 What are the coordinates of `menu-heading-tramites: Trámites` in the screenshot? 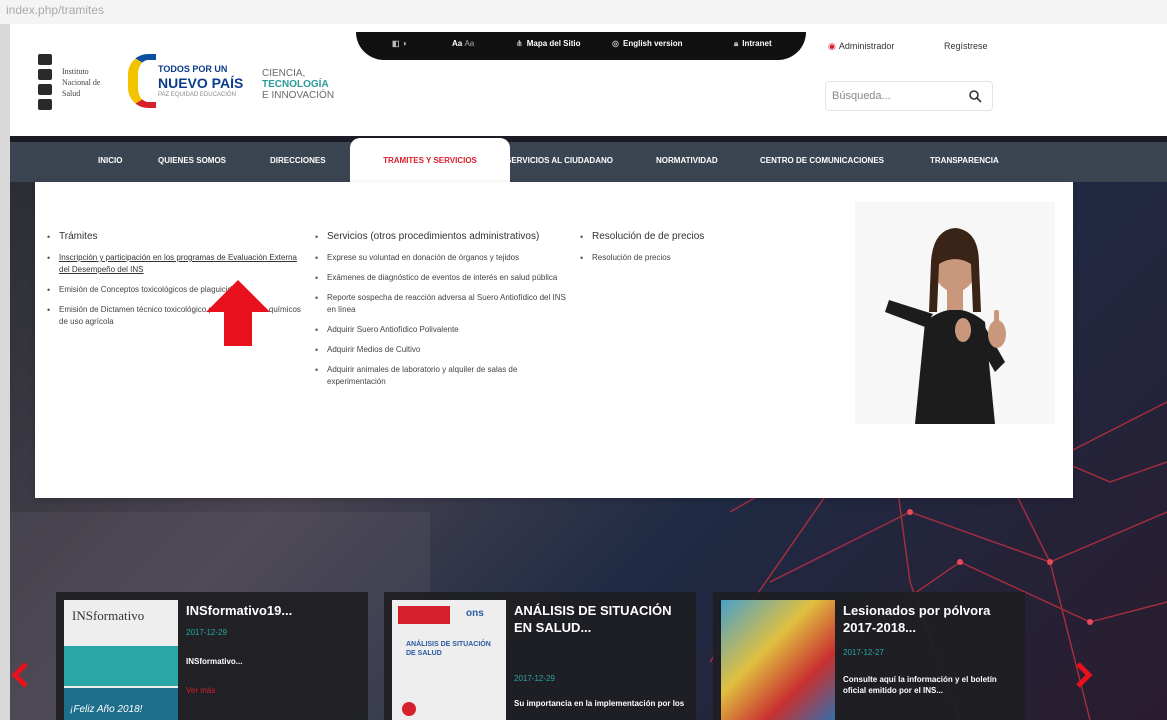 It's located at (177, 237).